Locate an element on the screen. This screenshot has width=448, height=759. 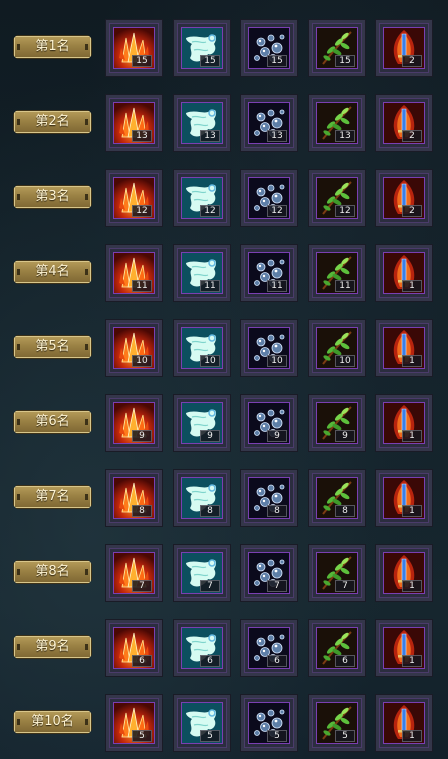
reward-item-frame: 13 is located at coordinates (202, 123).